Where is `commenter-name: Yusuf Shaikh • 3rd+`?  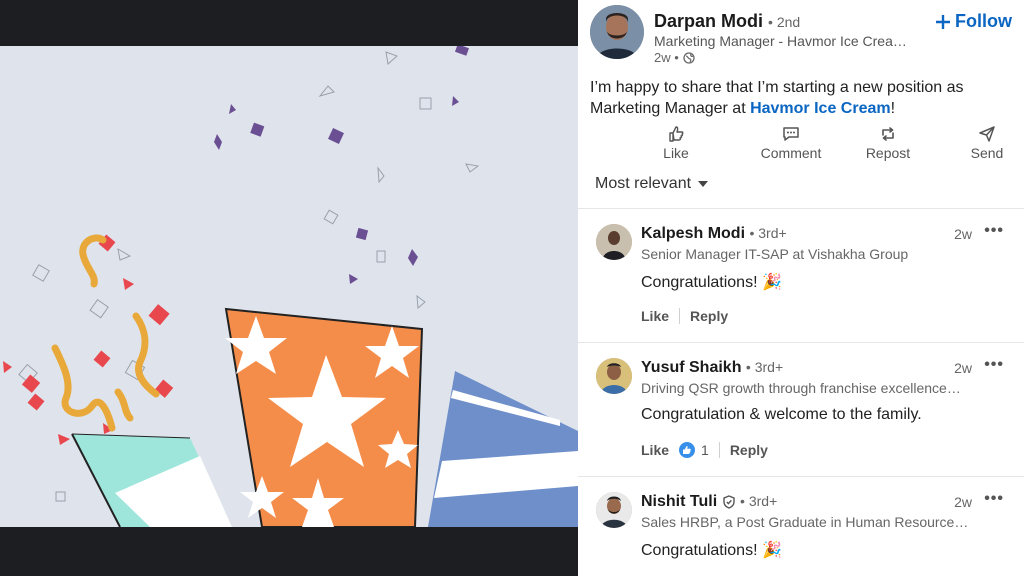 commenter-name: Yusuf Shaikh • 3rd+ is located at coordinates (712, 368).